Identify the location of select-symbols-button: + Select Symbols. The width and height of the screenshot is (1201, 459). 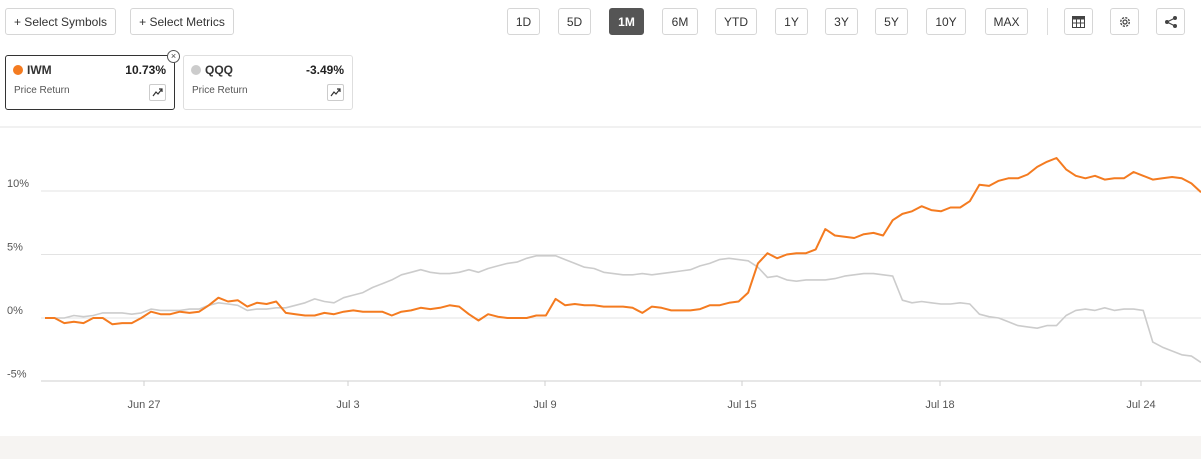
(60, 21).